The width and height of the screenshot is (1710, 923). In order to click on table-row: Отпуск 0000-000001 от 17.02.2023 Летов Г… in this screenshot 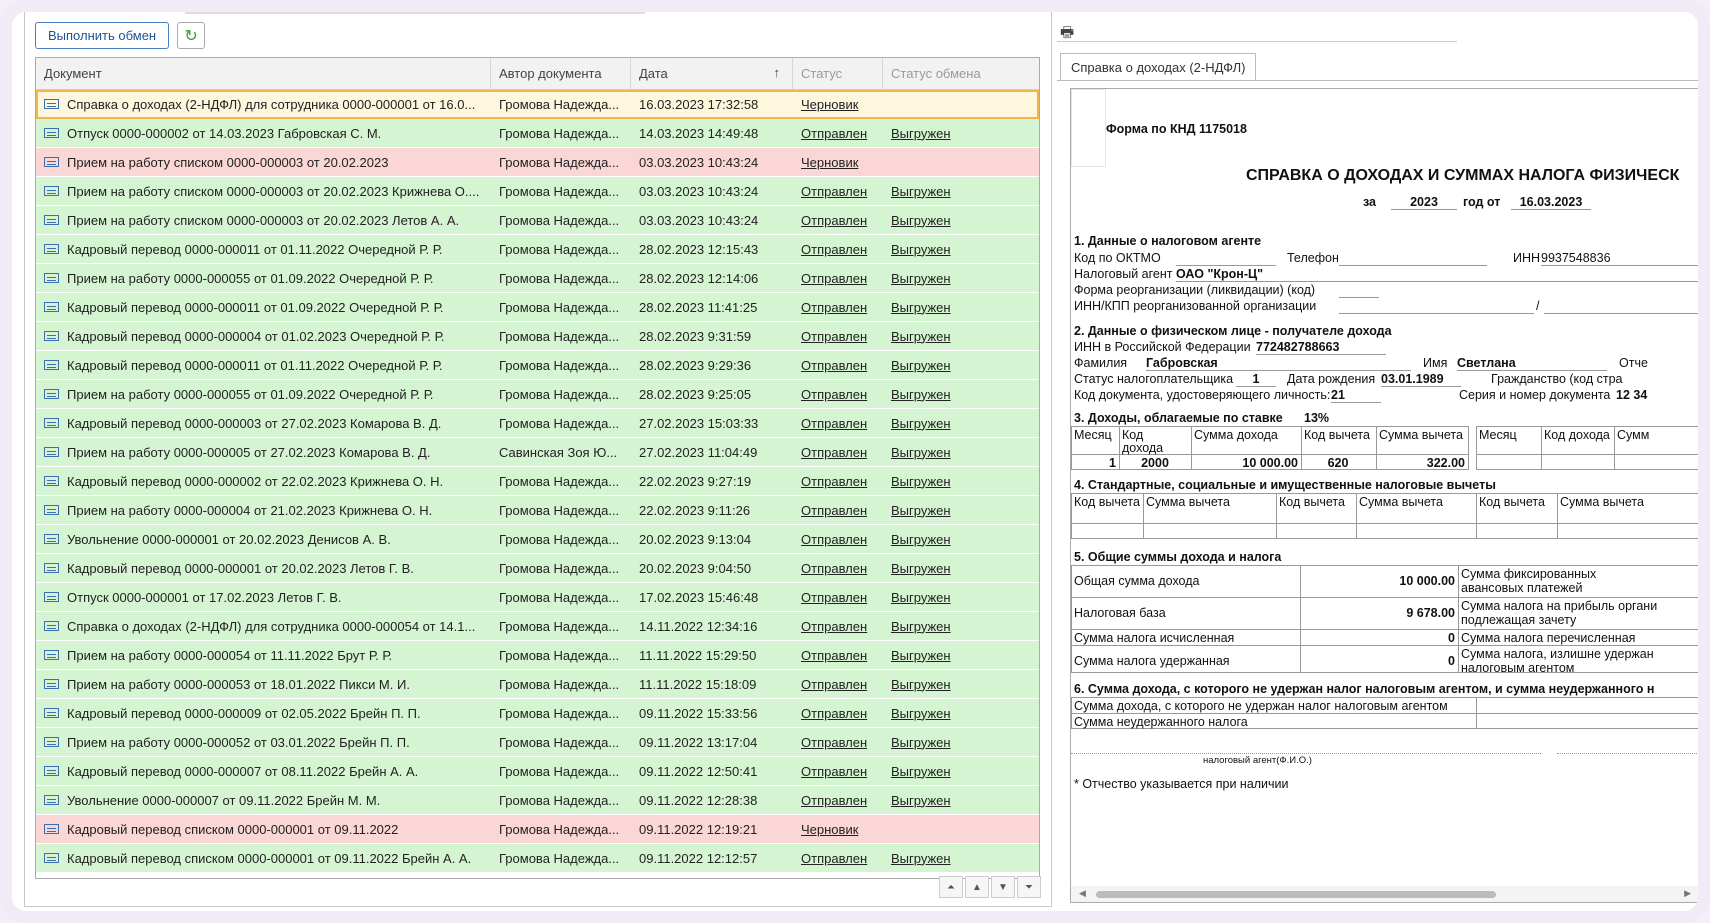, I will do `click(537, 597)`.